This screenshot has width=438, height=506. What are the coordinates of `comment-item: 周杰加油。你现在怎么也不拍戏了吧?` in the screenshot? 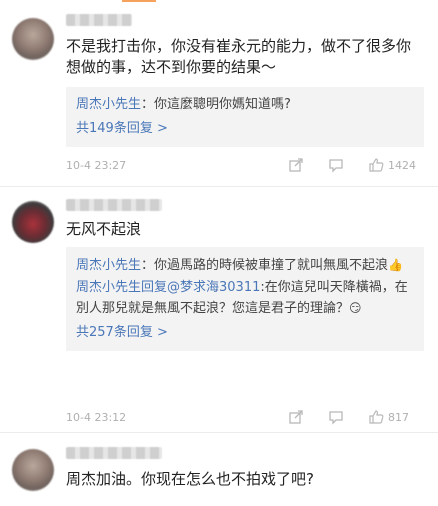 It's located at (219, 469).